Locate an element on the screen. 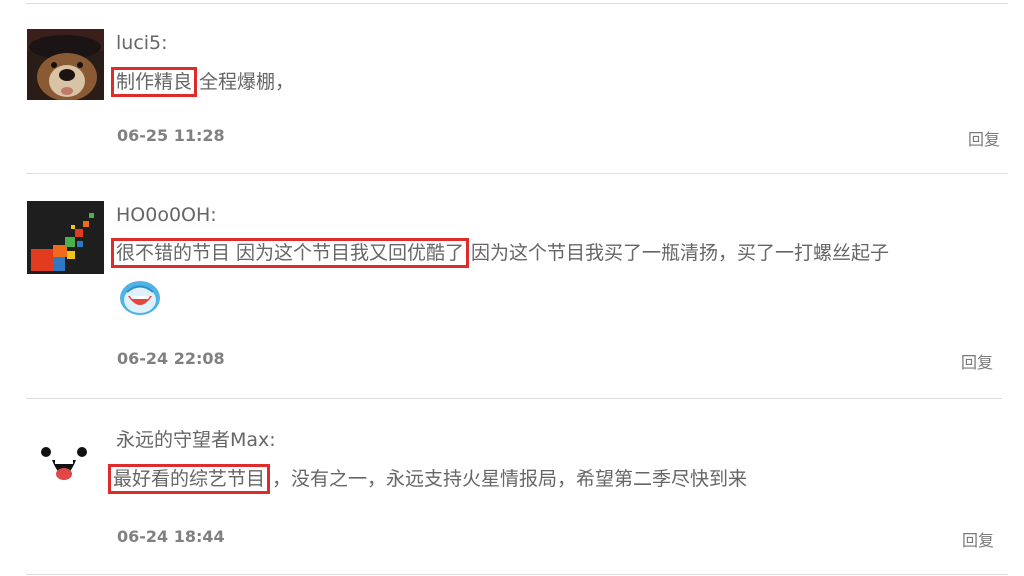 The height and width of the screenshot is (576, 1024). username: luci5: is located at coordinates (142, 43).